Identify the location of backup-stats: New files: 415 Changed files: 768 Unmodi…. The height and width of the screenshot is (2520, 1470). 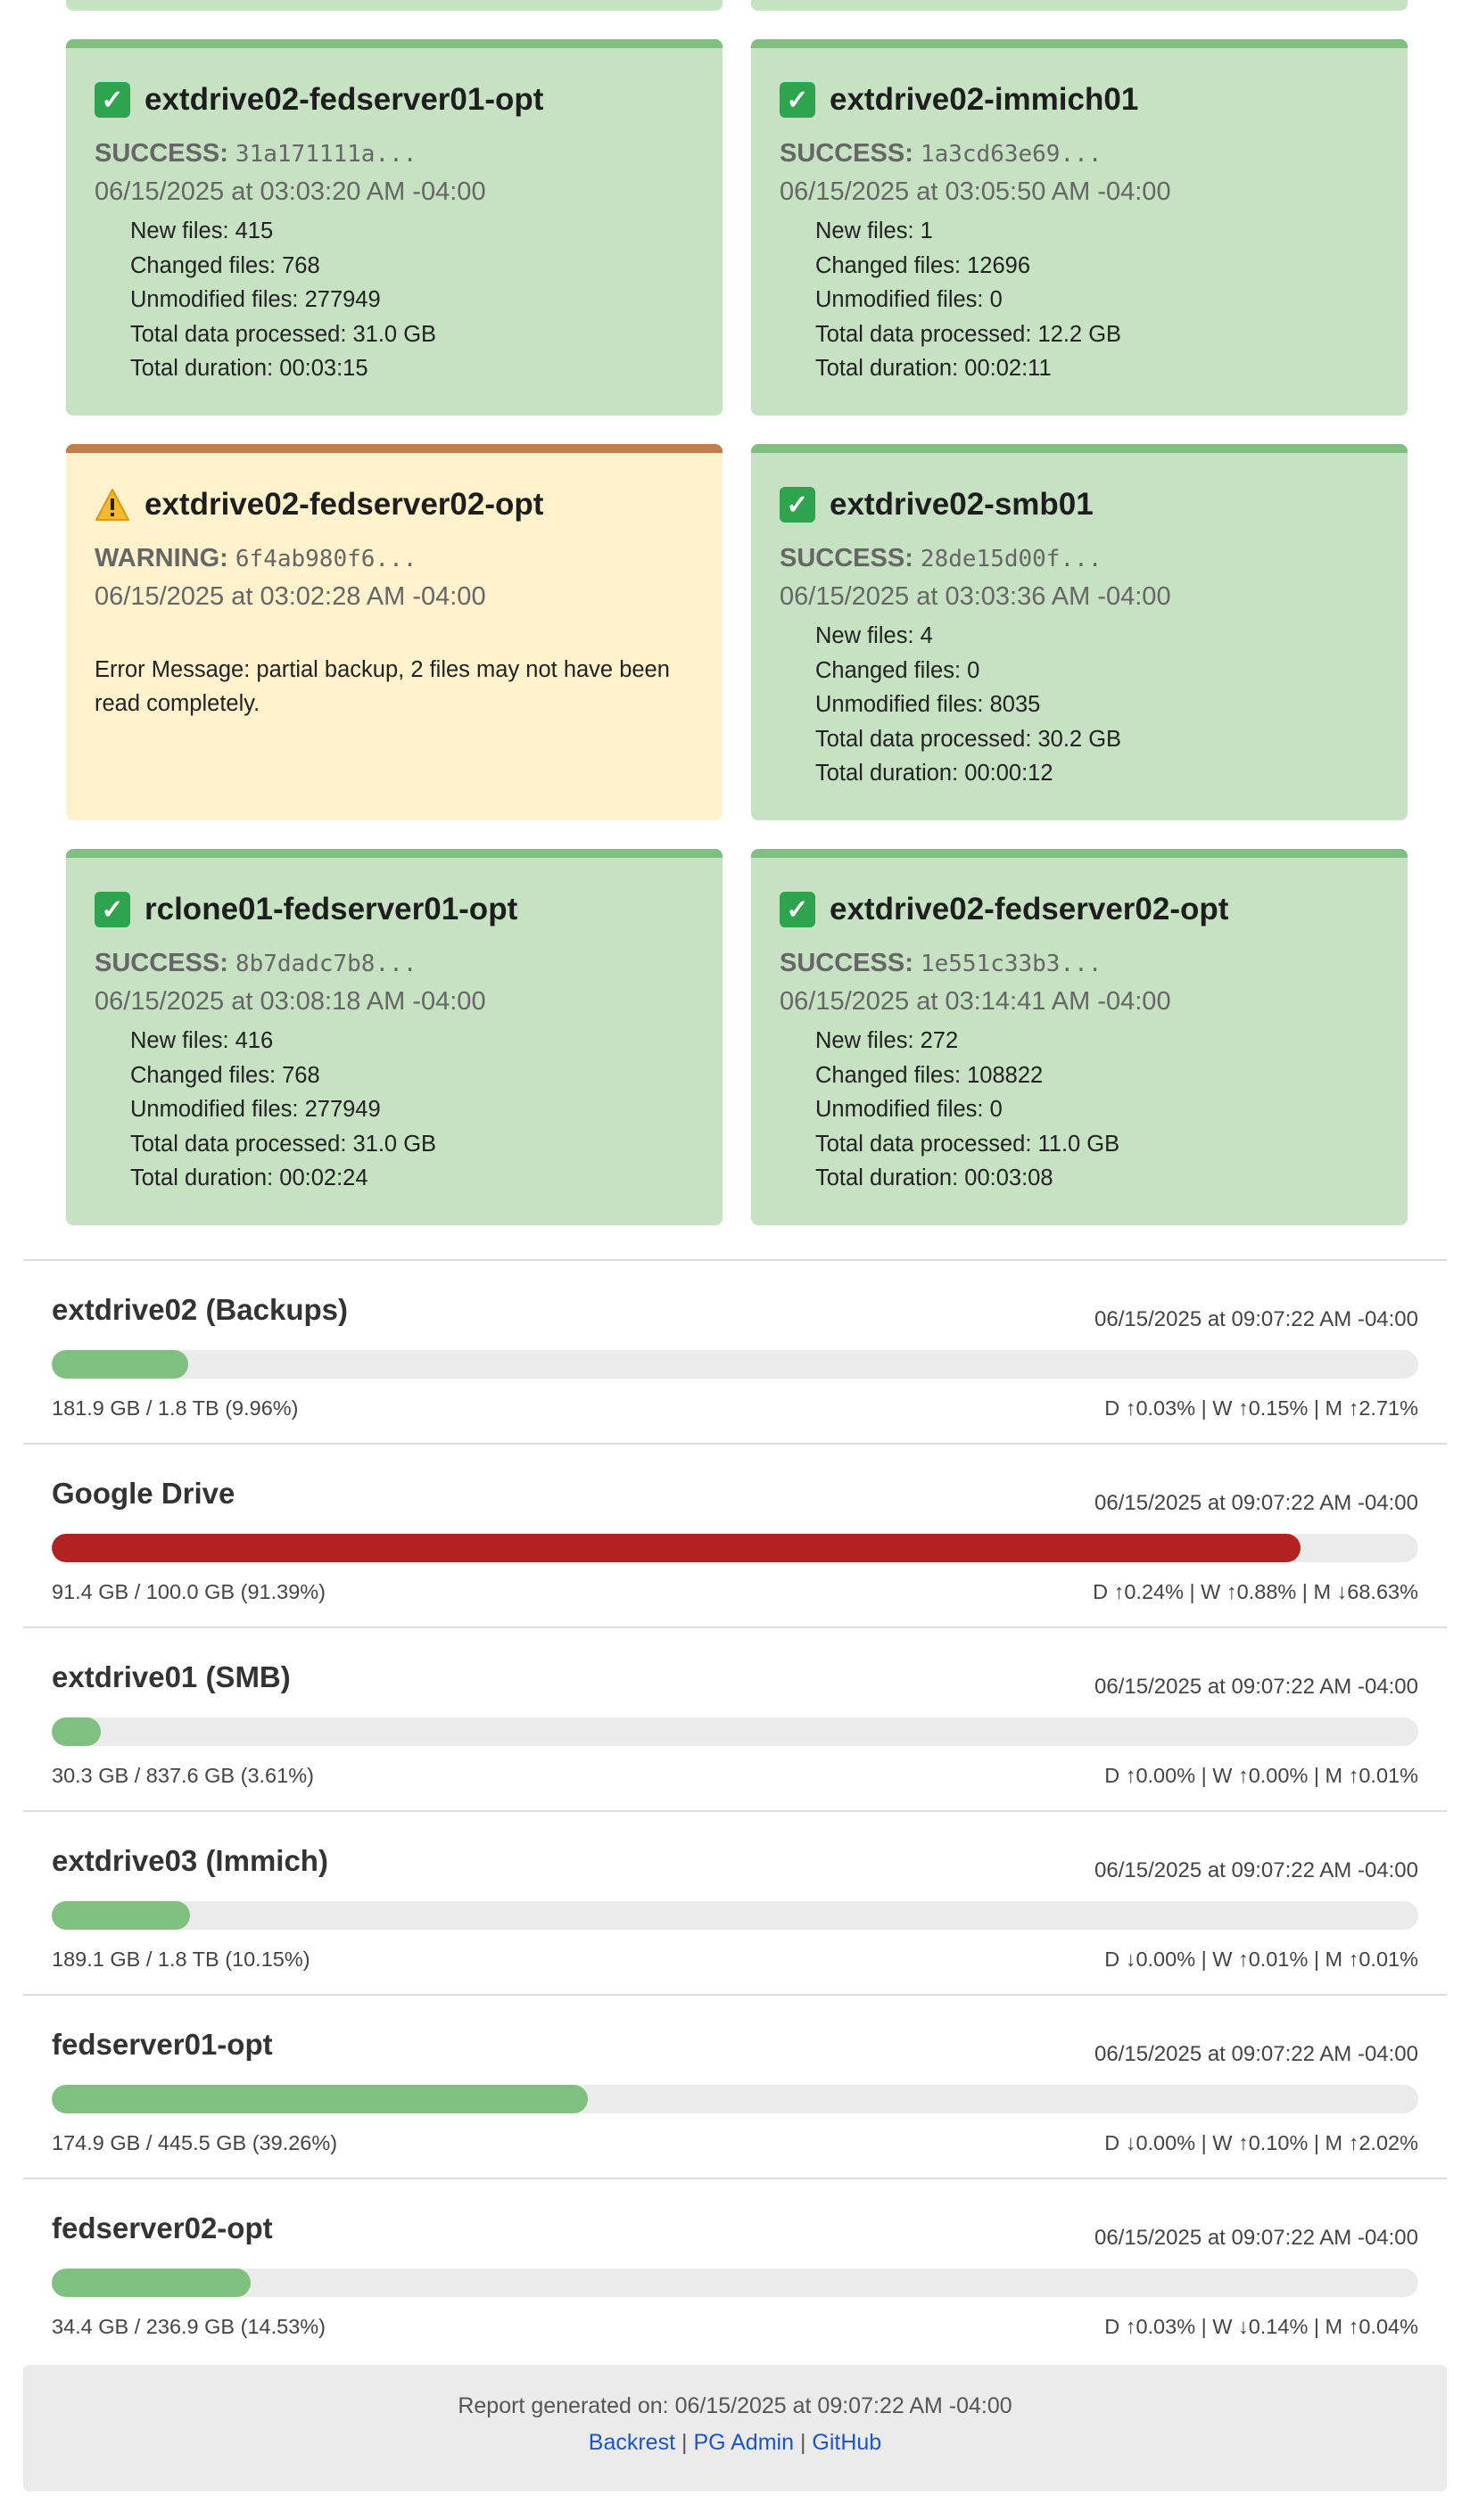
(412, 300).